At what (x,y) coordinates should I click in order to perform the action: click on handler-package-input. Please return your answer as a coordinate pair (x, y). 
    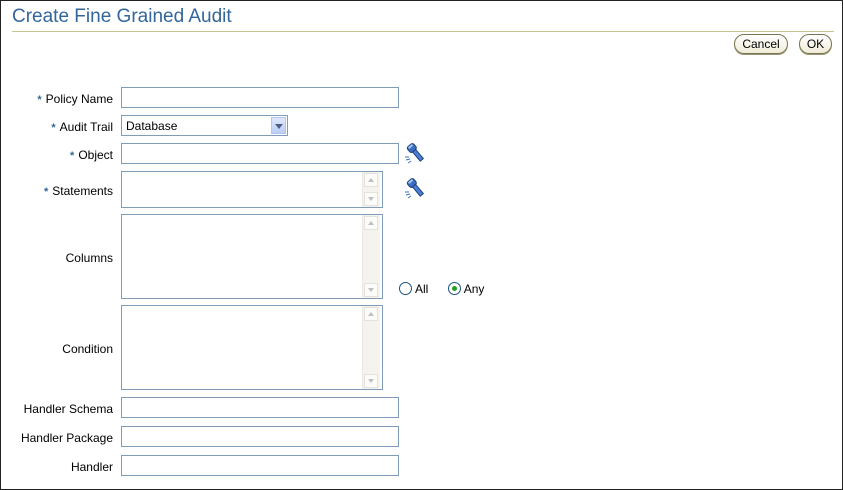
    Looking at the image, I should click on (260, 436).